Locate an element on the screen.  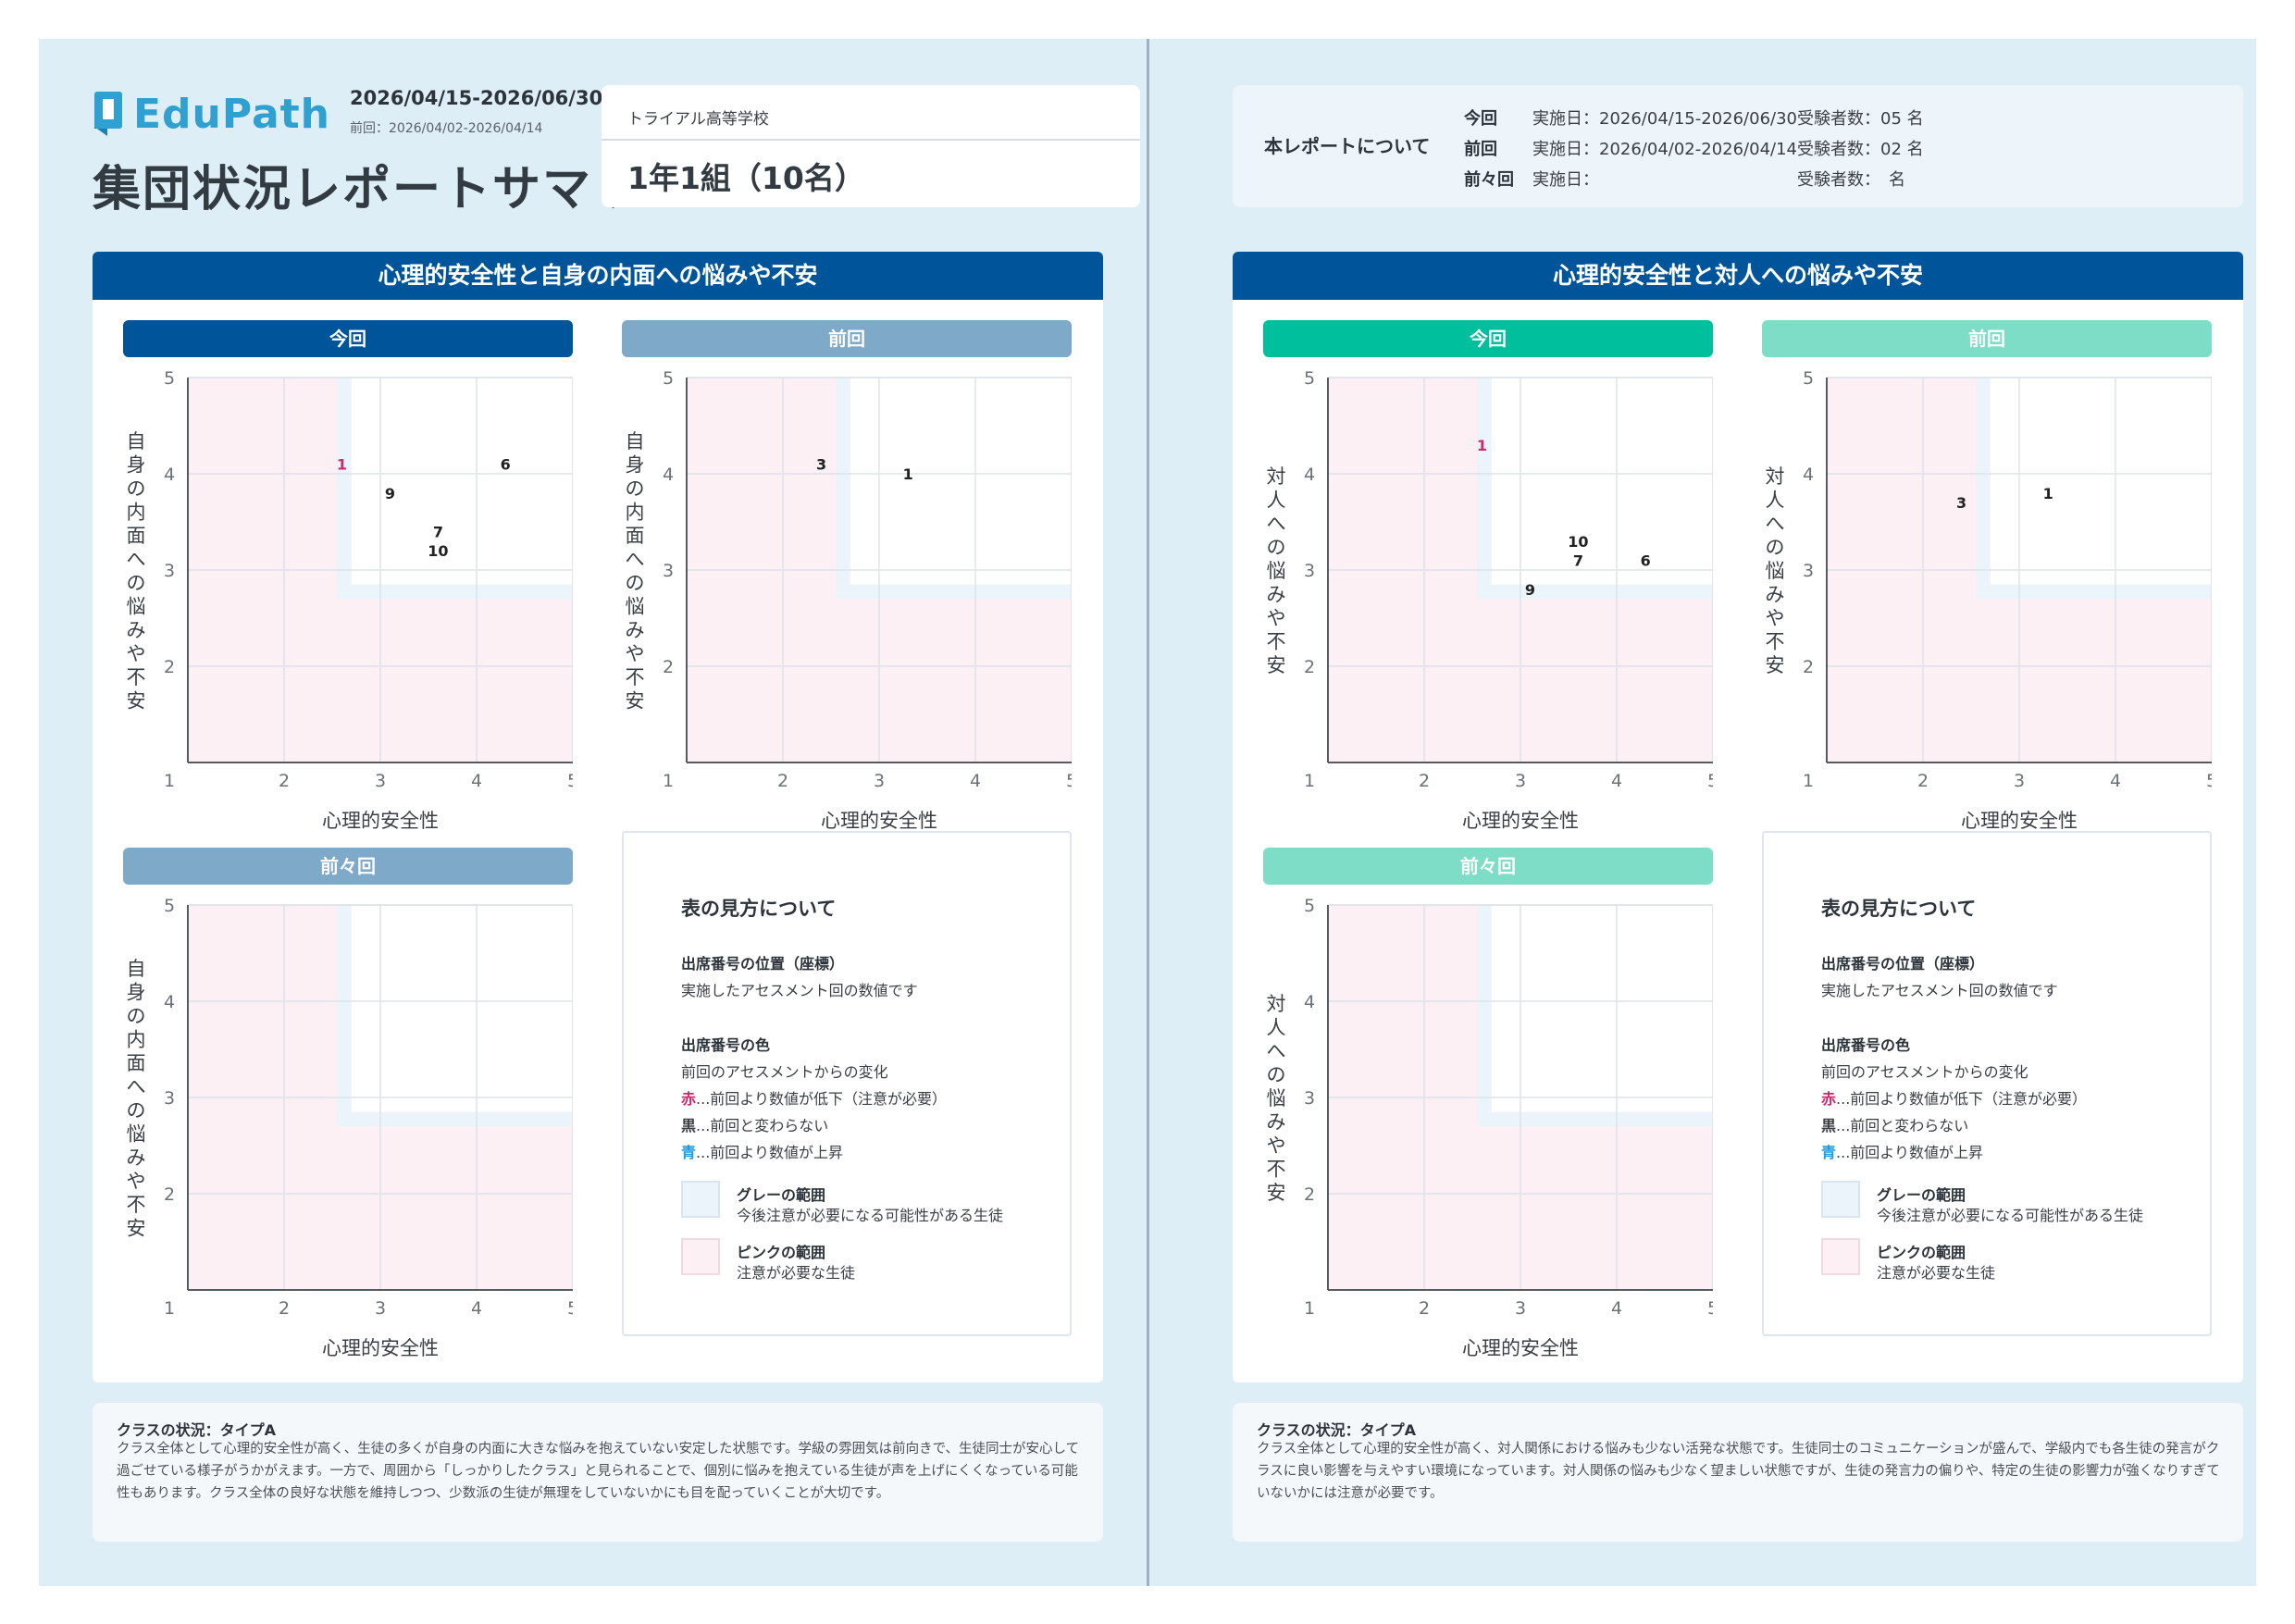
legend-position-heading: 出席番号の位置（座標） is located at coordinates (1903, 964).